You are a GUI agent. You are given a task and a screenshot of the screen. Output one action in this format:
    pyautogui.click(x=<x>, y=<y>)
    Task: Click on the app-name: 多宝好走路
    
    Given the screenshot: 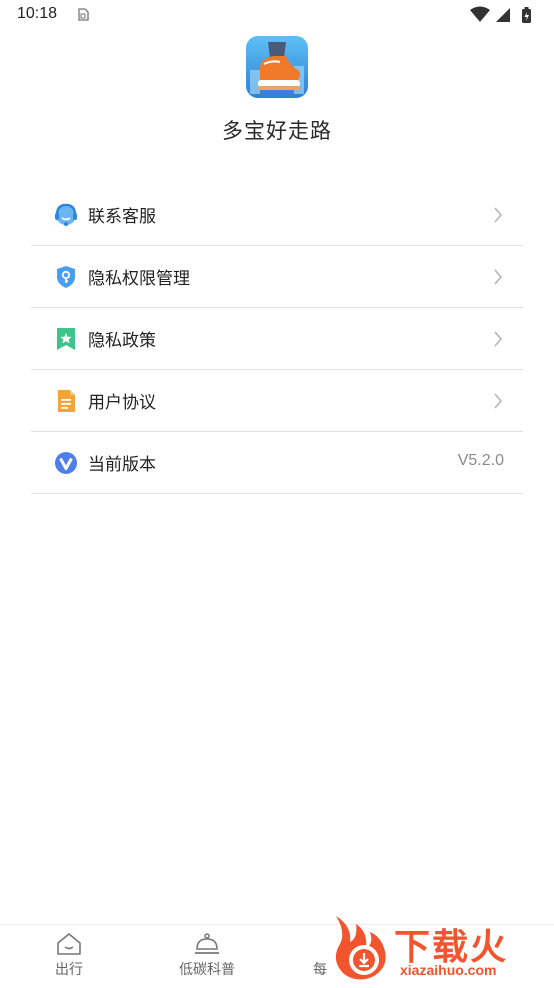 What is the action you would take?
    pyautogui.click(x=277, y=131)
    